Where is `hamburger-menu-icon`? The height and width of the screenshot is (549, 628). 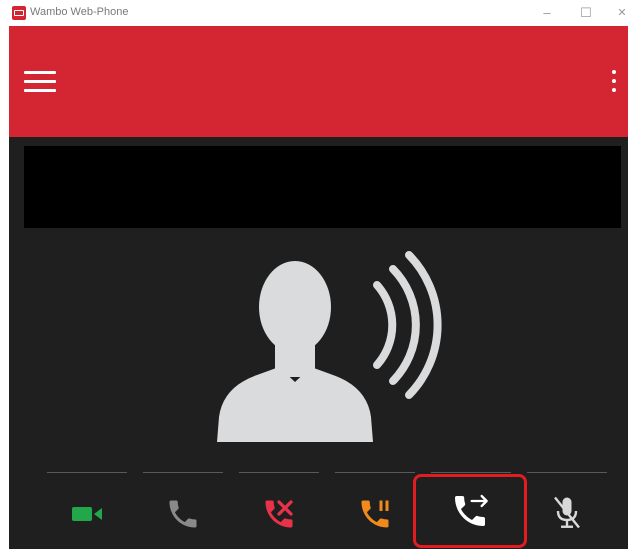 hamburger-menu-icon is located at coordinates (40, 82).